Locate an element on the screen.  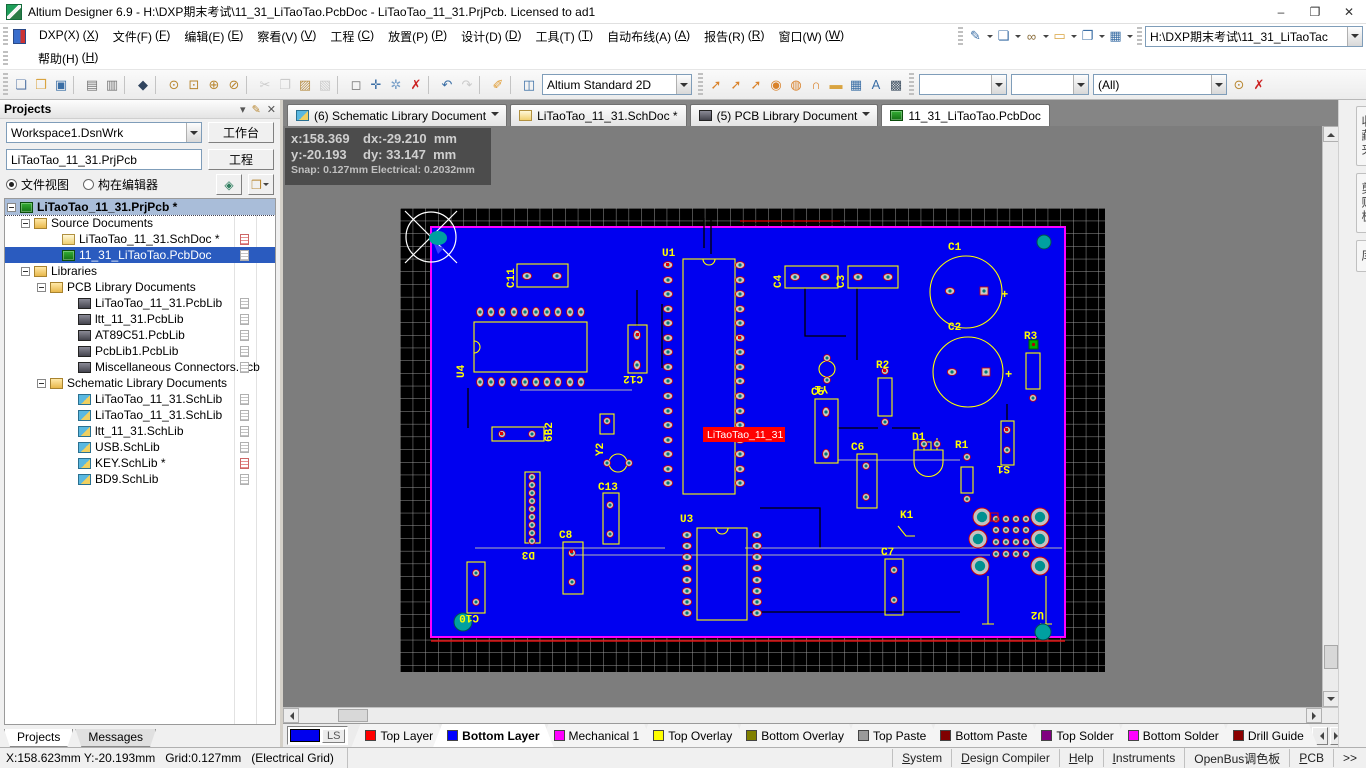
menu-grip is located at coordinates (5, 36).